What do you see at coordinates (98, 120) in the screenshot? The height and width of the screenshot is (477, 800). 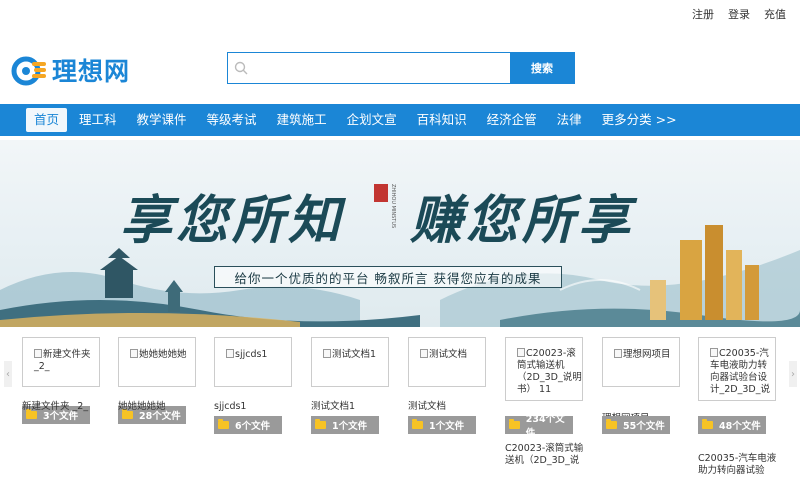 I see `nav-item-science: 理工科` at bounding box center [98, 120].